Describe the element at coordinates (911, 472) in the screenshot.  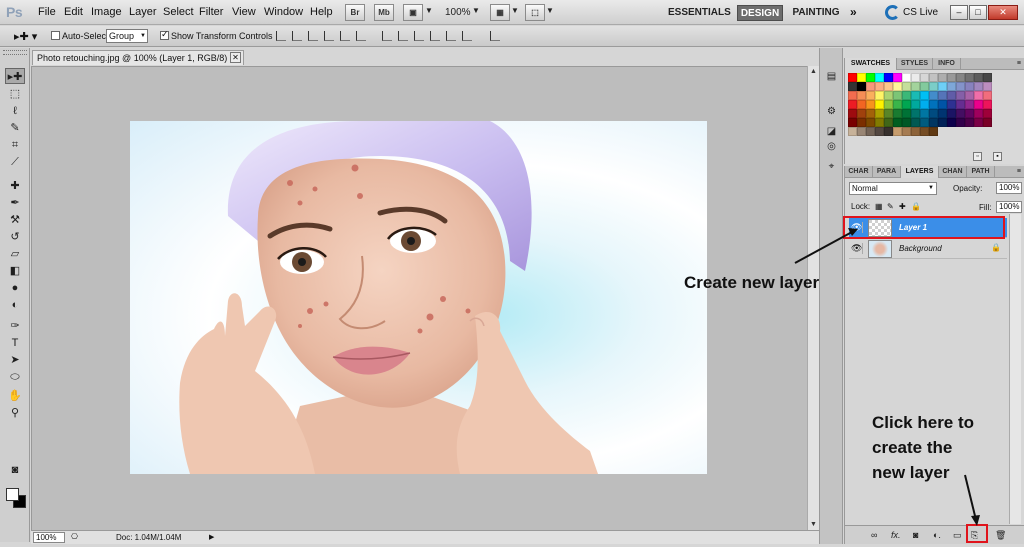
I see `annotation-click-here-line-3: new layer` at that location.